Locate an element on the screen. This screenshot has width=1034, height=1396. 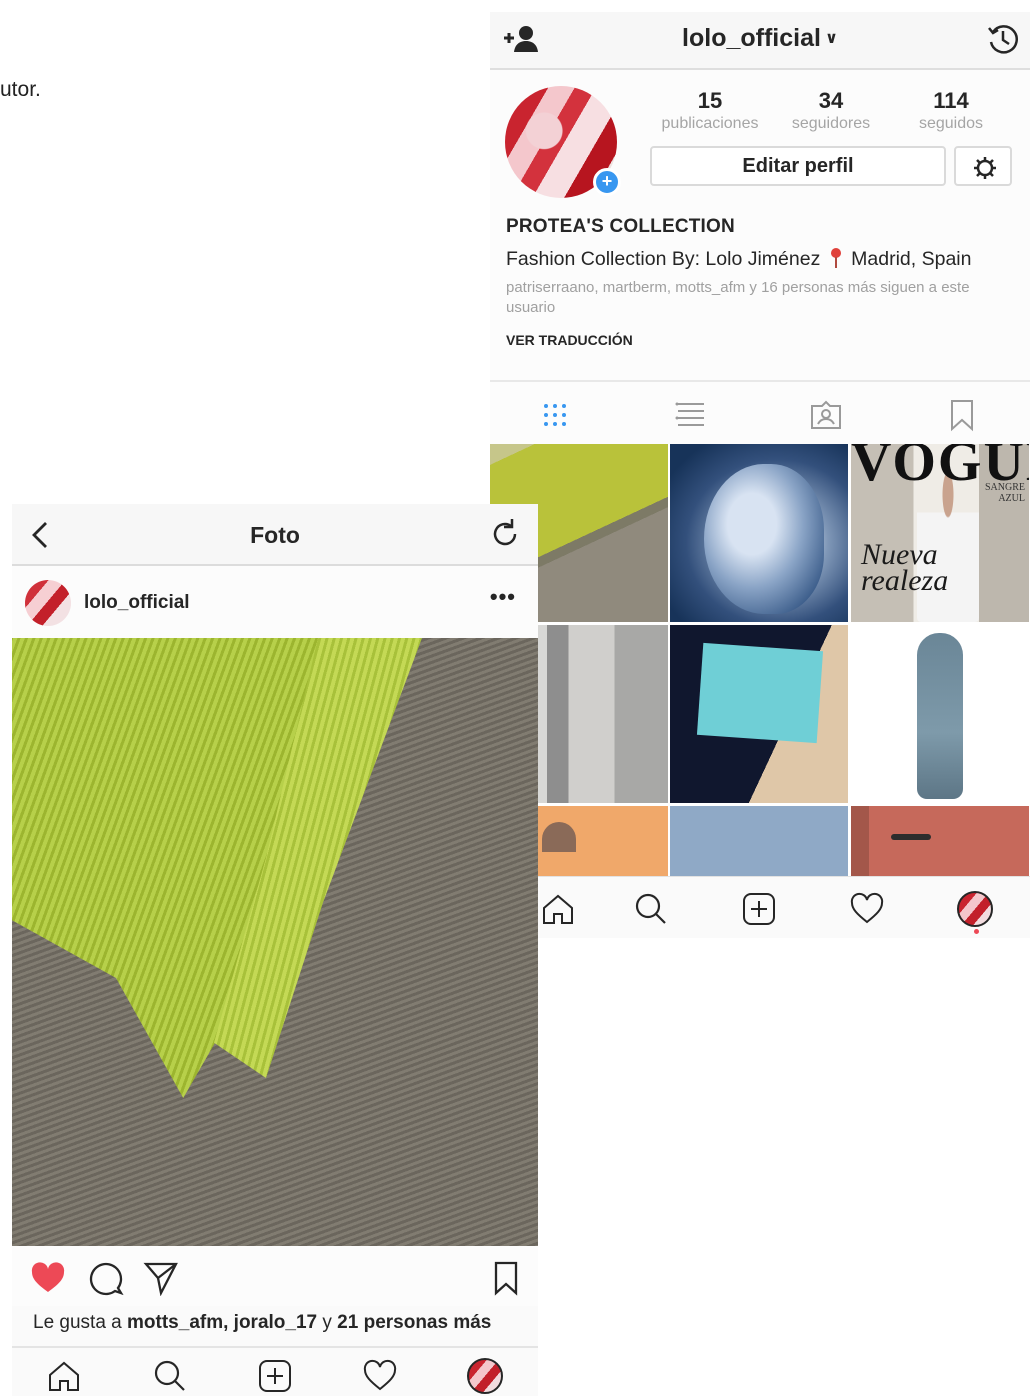
stat-followers: 34 seguidores is located at coordinates (831, 110).